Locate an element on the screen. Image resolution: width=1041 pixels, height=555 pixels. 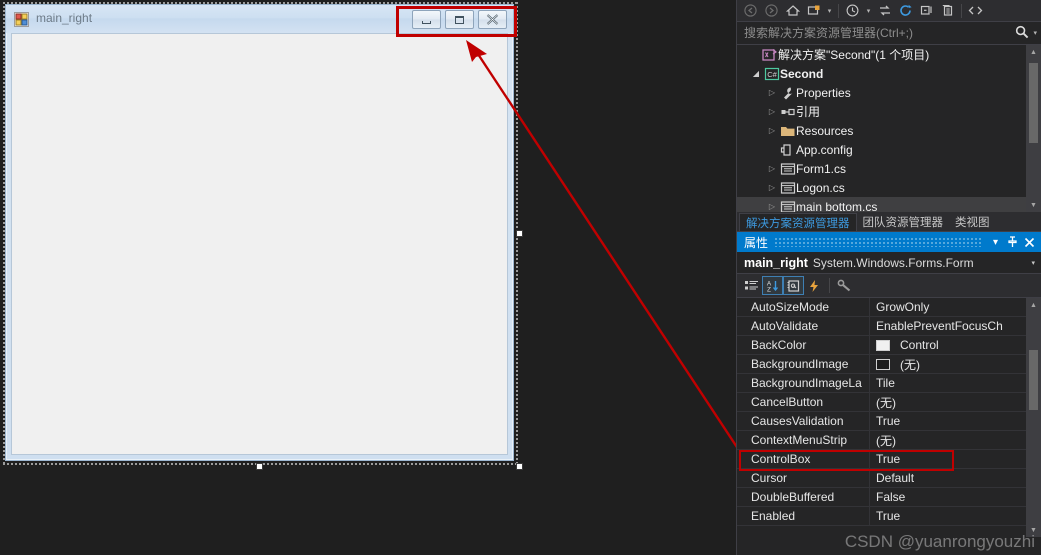
tab-team-explorer: 团队资源管理器 is located at coordinates (903, 222).